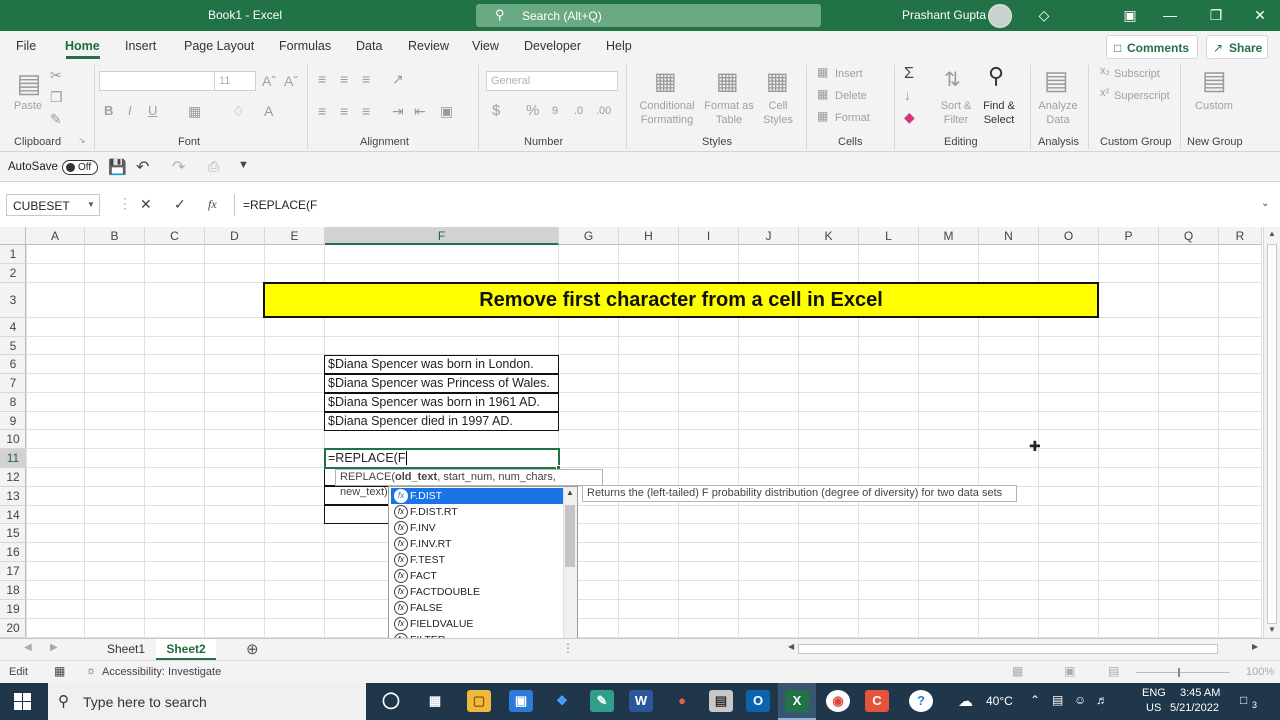  What do you see at coordinates (1183, 672) in the screenshot?
I see `zoom-slider` at bounding box center [1183, 672].